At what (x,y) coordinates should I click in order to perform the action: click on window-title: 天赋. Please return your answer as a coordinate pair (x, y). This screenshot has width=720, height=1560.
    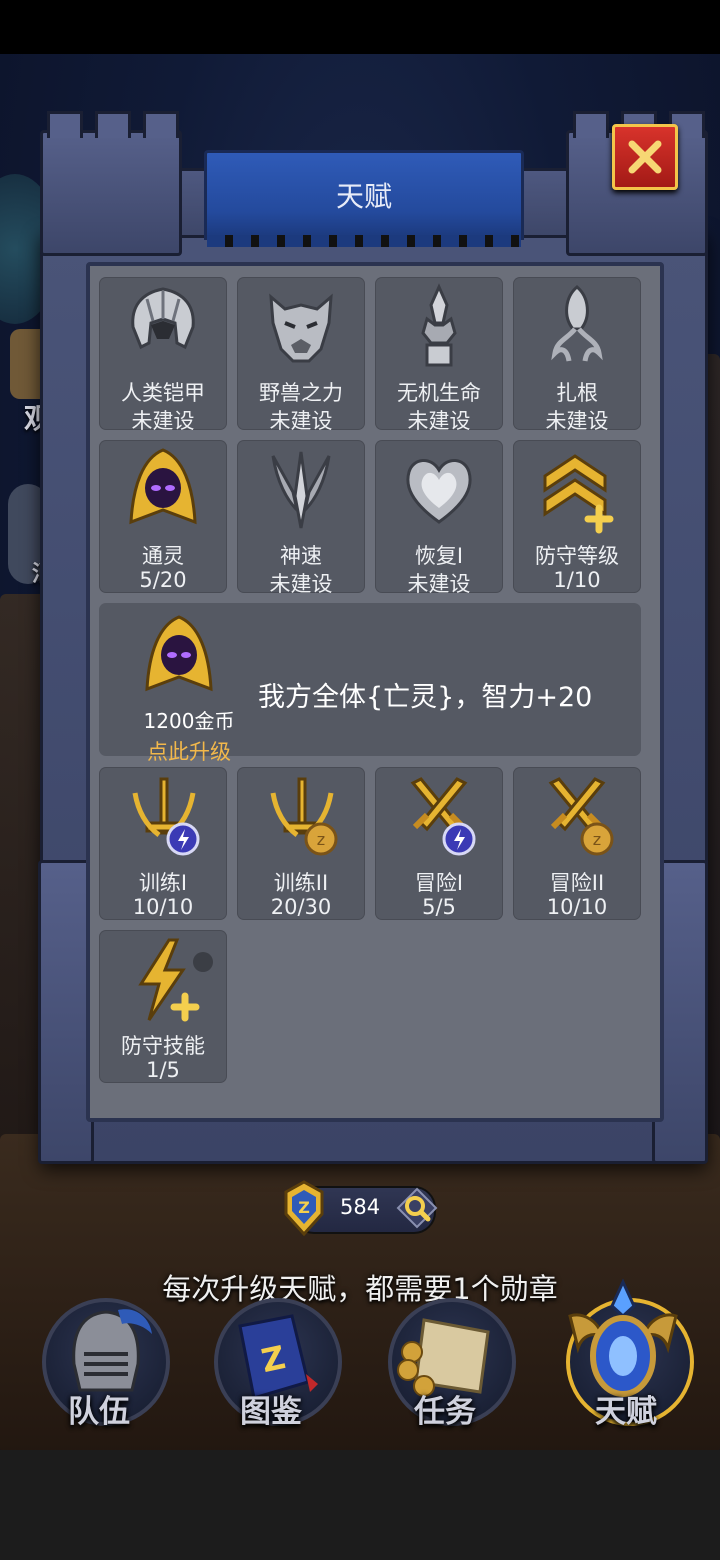
    Looking at the image, I should click on (363, 196).